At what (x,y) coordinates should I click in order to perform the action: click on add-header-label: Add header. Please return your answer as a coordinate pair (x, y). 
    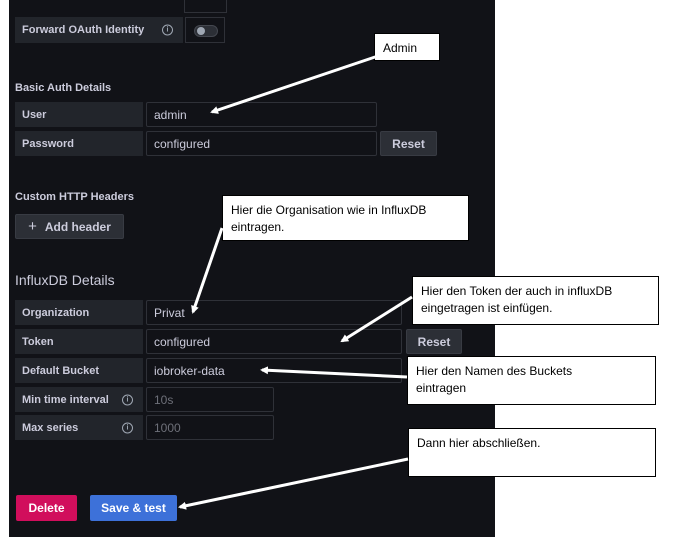
    Looking at the image, I should click on (77, 226).